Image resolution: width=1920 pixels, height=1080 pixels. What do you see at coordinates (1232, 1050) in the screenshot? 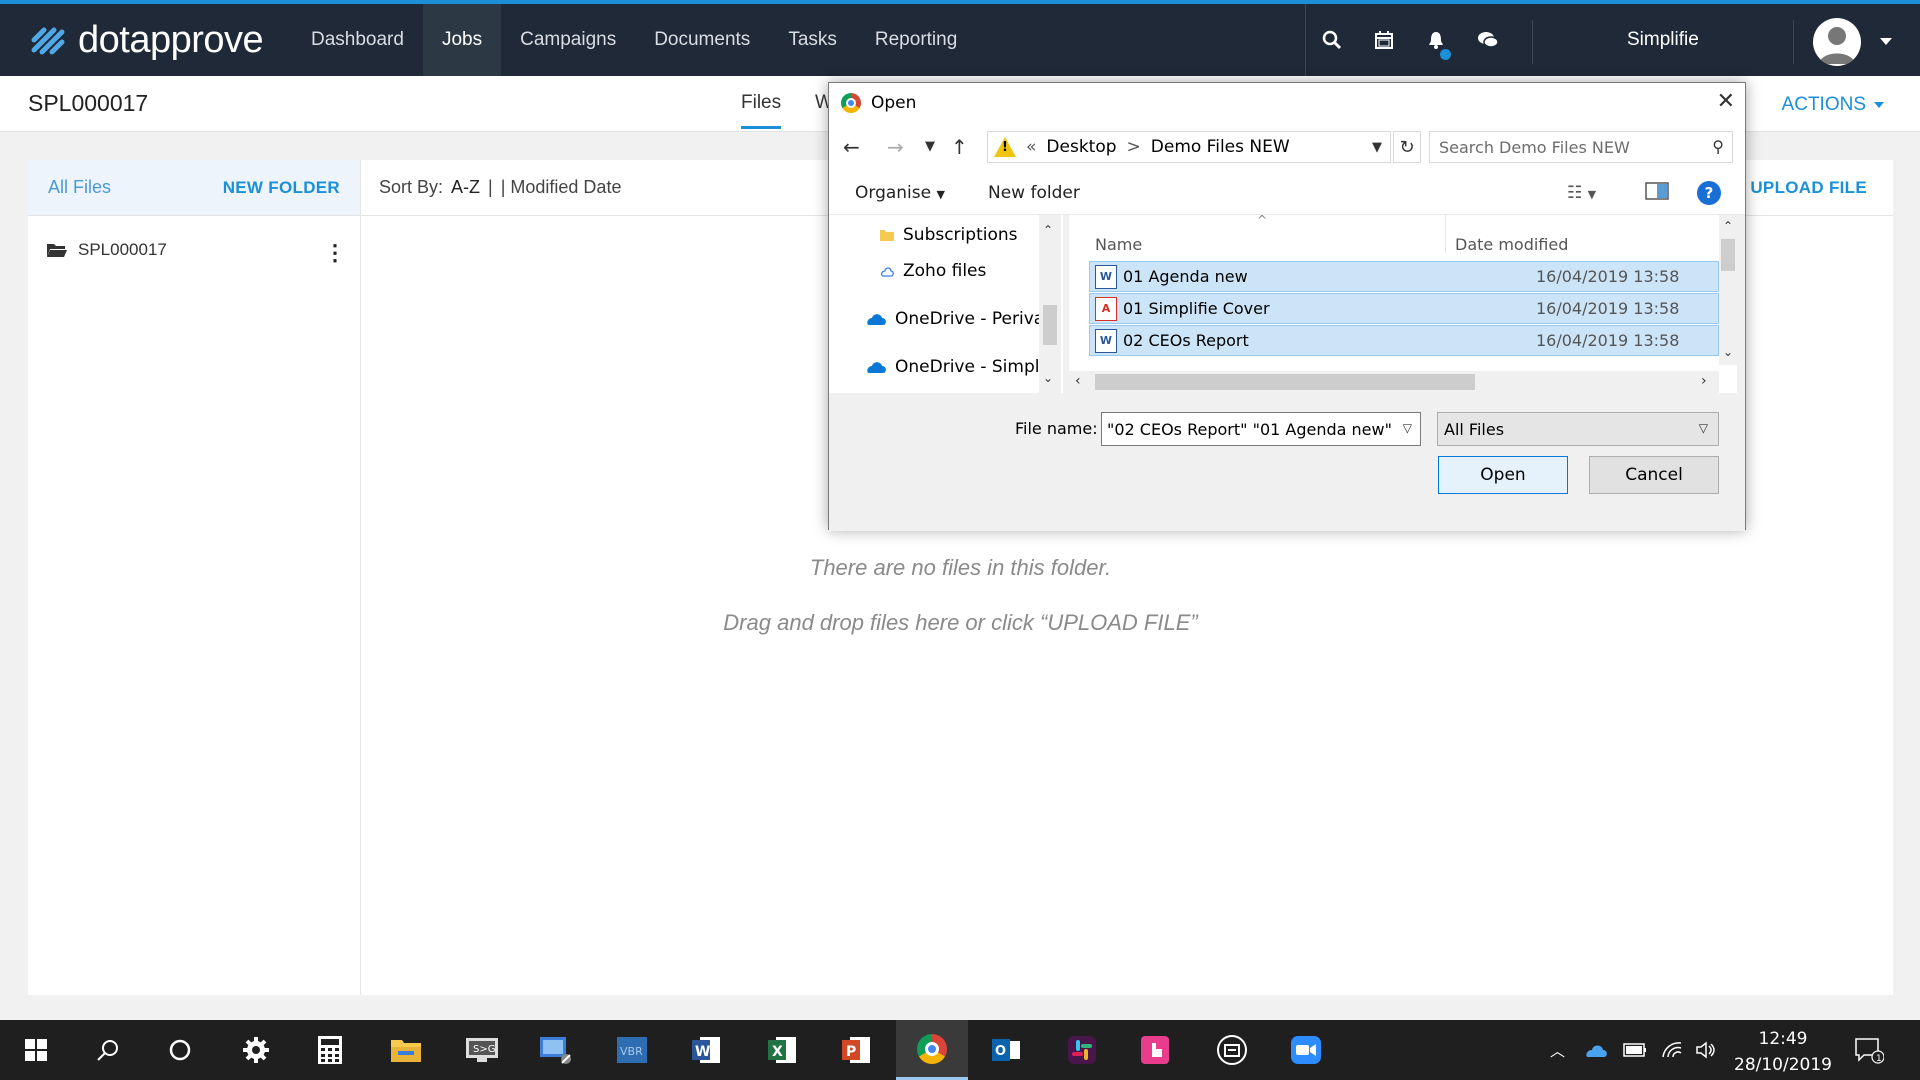
I see `screen-capture-icon` at bounding box center [1232, 1050].